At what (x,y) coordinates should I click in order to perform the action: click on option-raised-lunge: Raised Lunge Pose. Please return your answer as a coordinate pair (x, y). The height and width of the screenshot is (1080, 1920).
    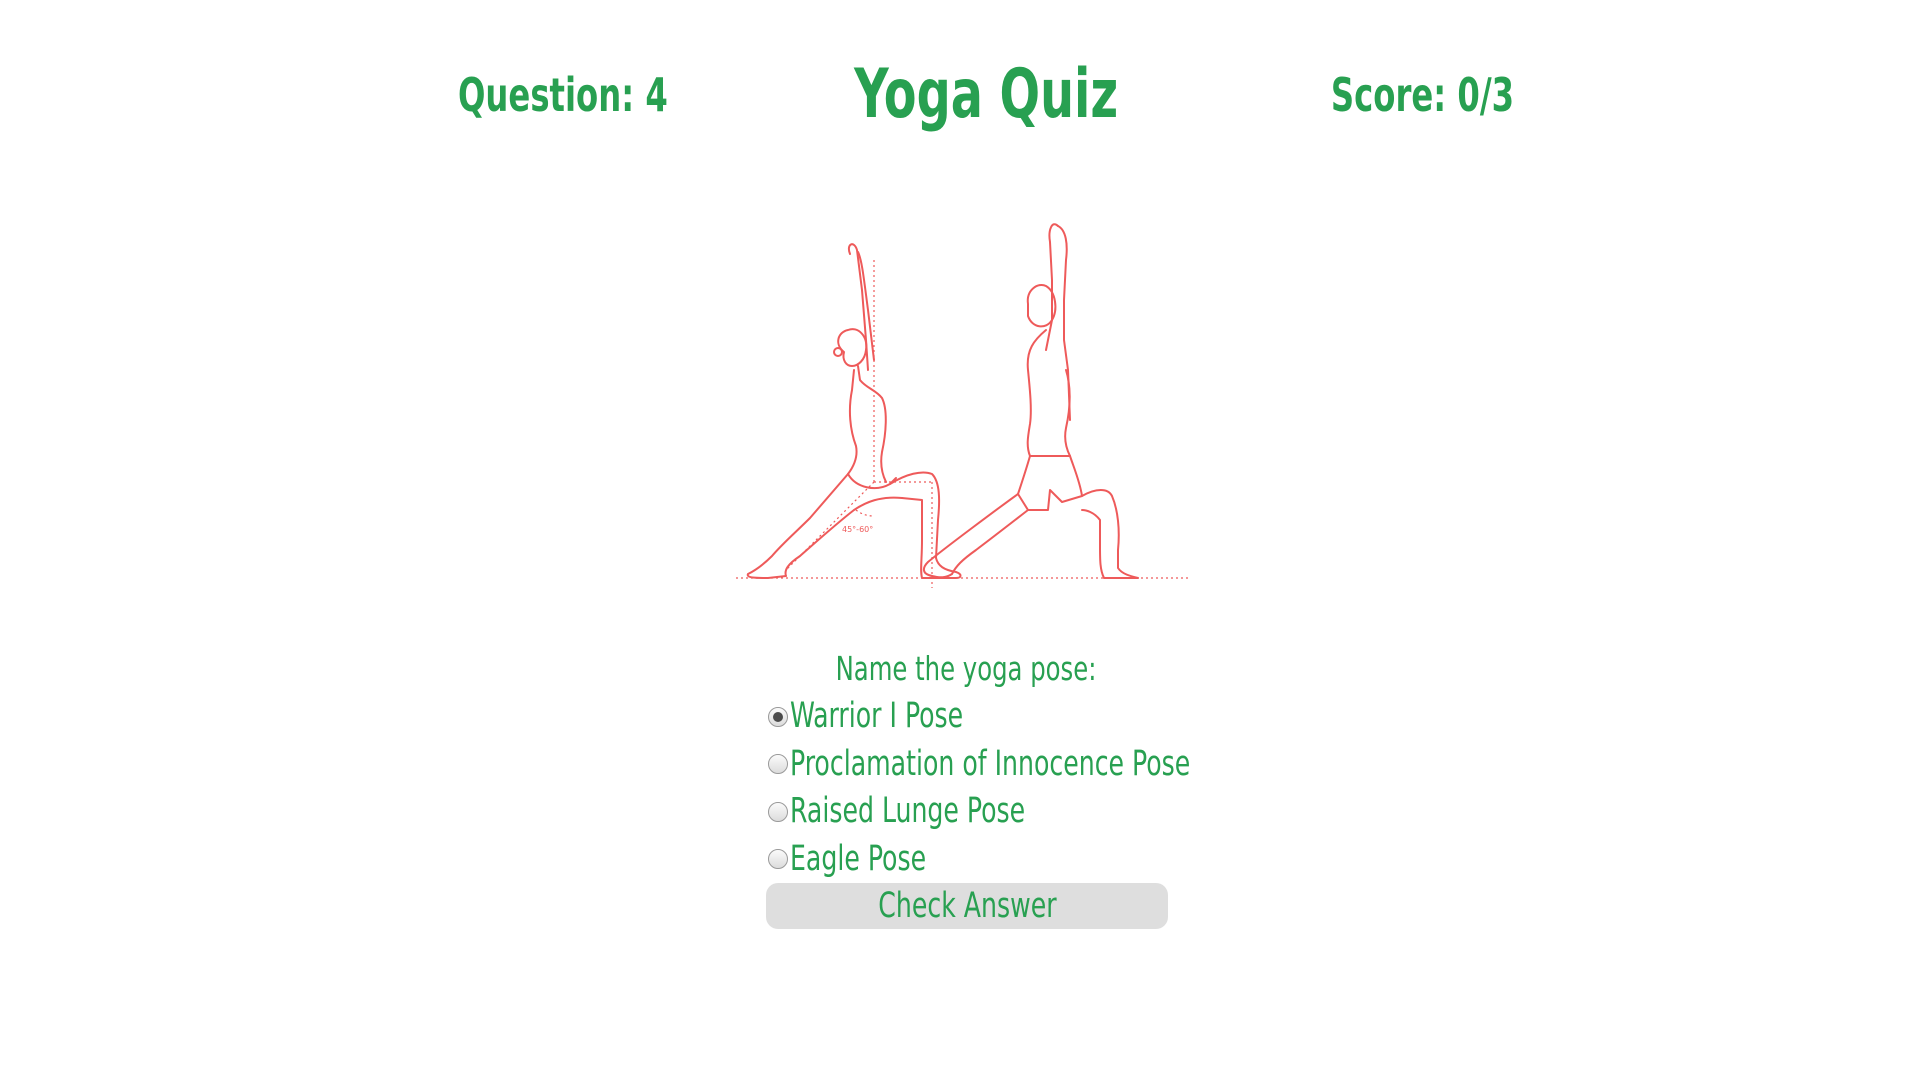
    Looking at the image, I should click on (966, 812).